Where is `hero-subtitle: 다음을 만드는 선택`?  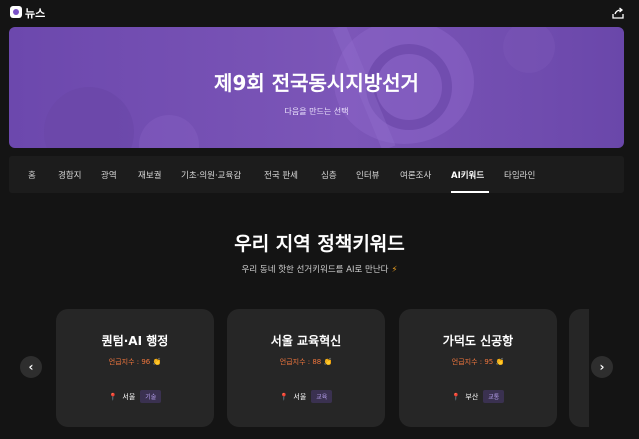 hero-subtitle: 다음을 만드는 선택 is located at coordinates (316, 111).